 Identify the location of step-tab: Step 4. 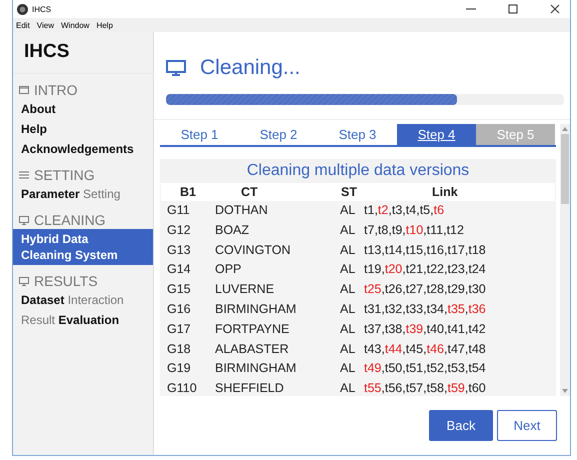
(436, 134).